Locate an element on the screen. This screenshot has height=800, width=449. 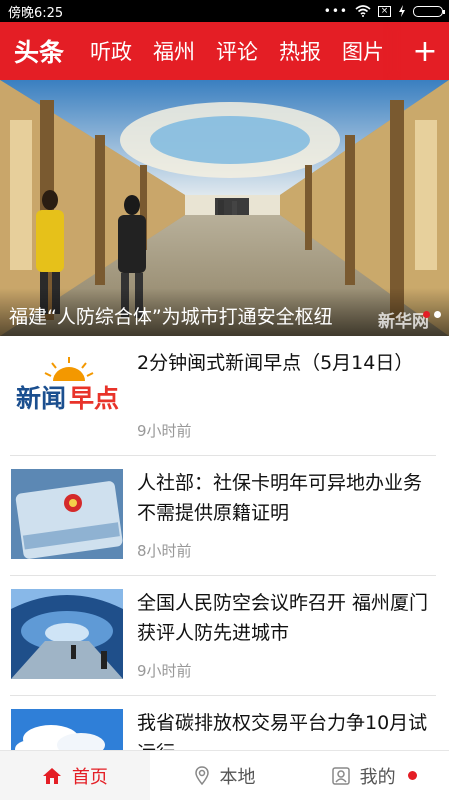
carousel-indicator is located at coordinates (432, 314).